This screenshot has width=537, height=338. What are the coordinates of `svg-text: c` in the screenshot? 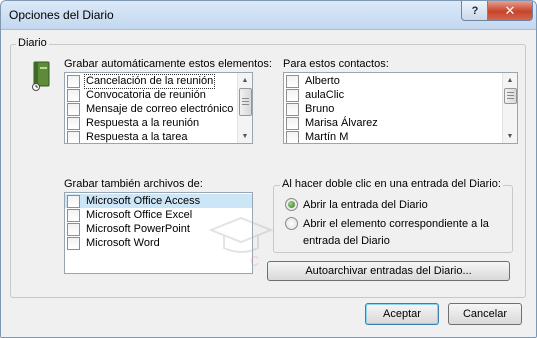 It's located at (254, 260).